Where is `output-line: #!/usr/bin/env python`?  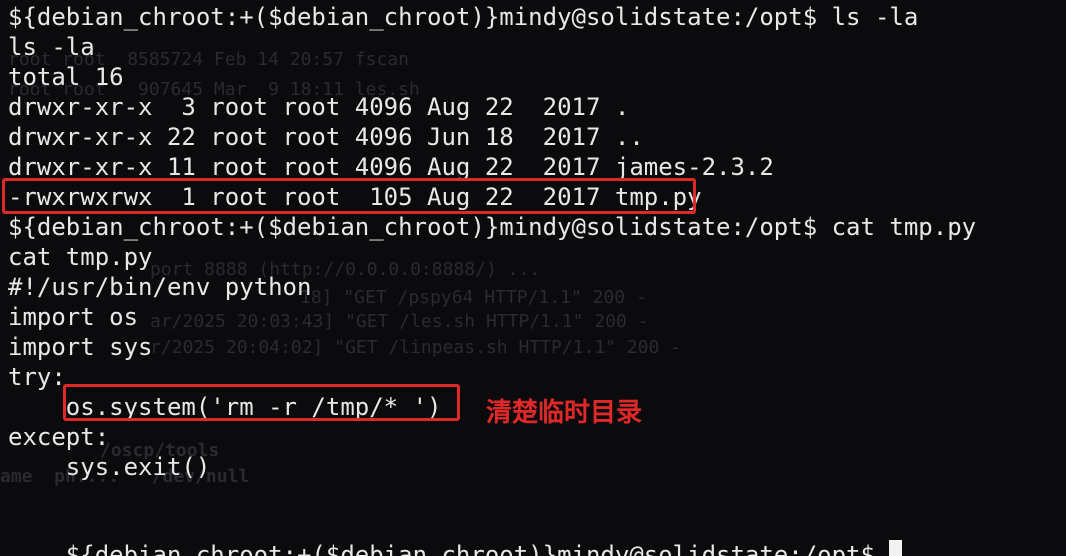 output-line: #!/usr/bin/env python is located at coordinates (160, 287).